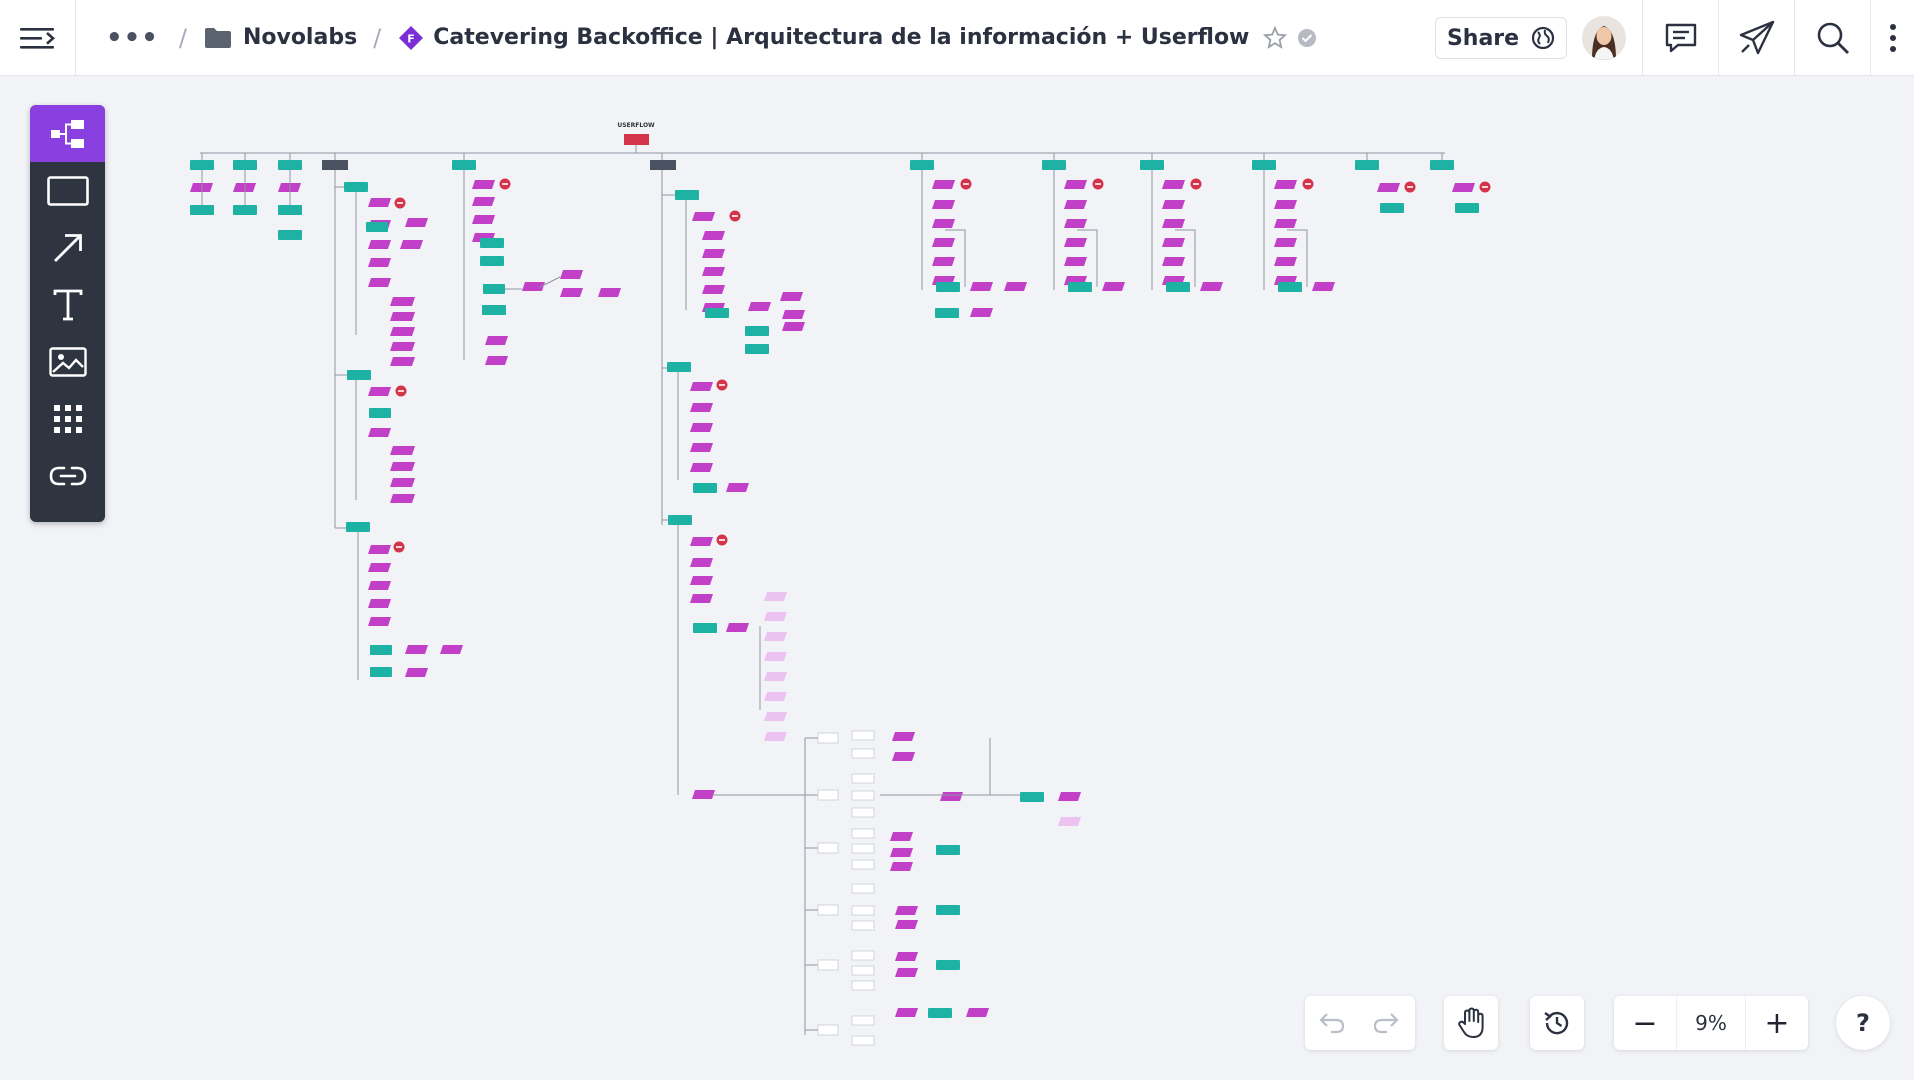  I want to click on zoom-out-button: −, so click(1645, 1023).